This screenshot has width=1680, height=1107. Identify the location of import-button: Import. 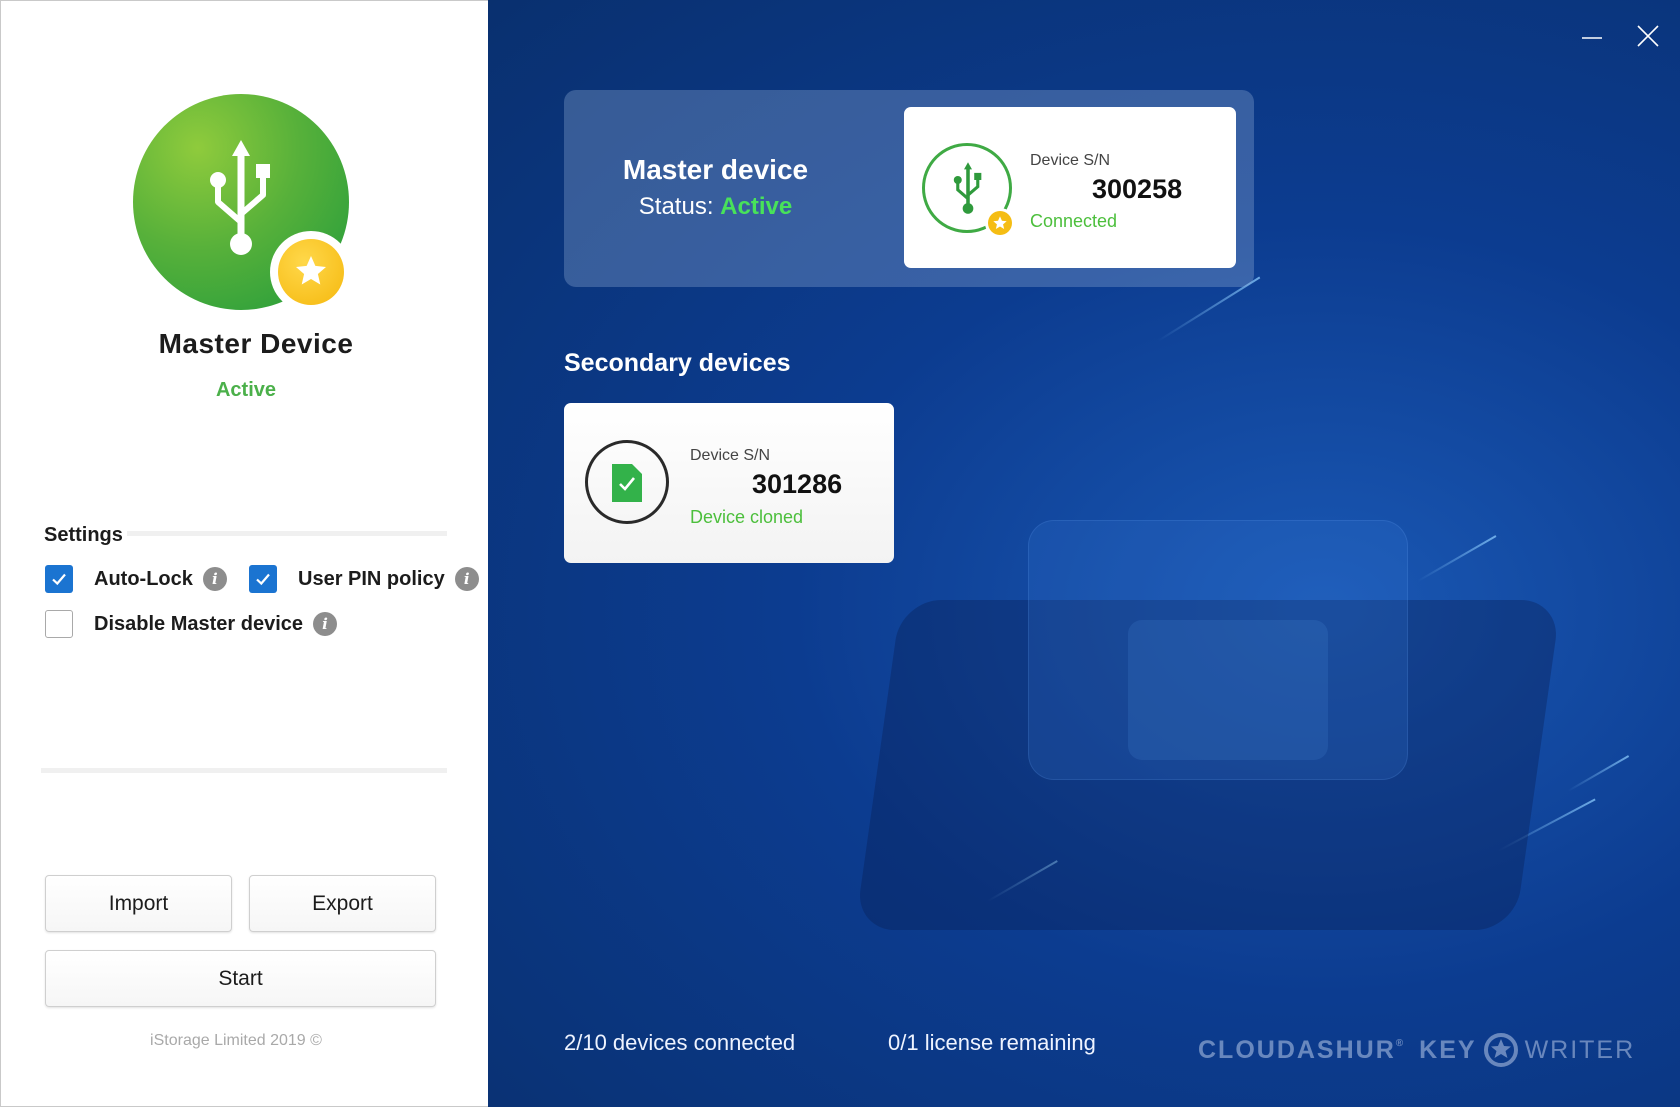
(138, 903).